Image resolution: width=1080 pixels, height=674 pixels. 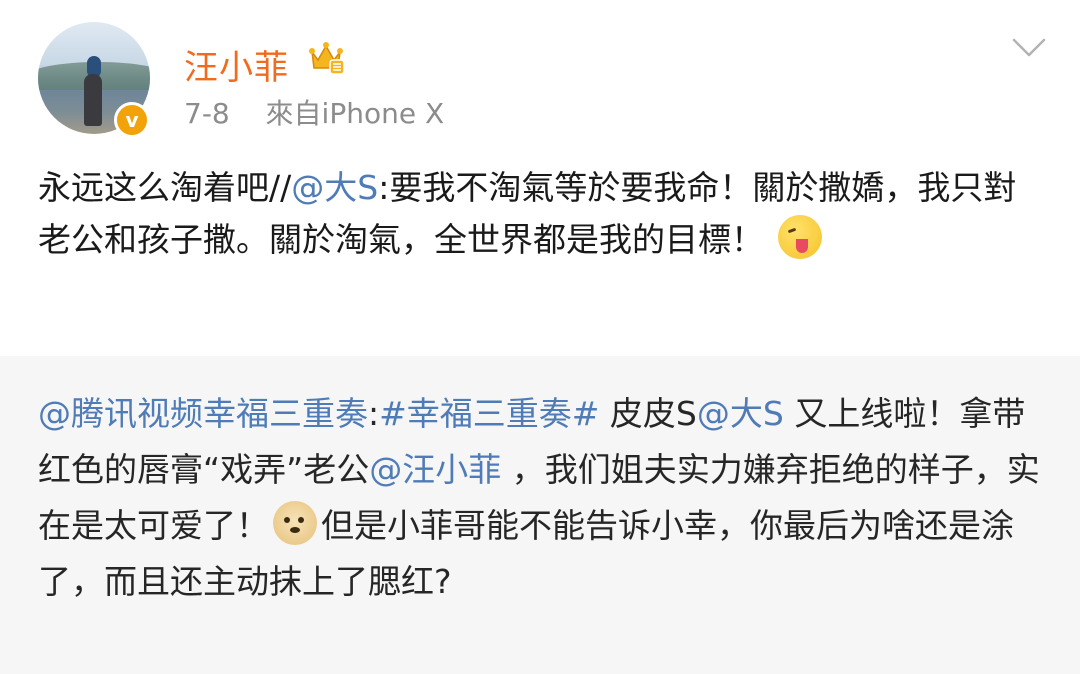 I want to click on avatar-person-figure, so click(x=93, y=100).